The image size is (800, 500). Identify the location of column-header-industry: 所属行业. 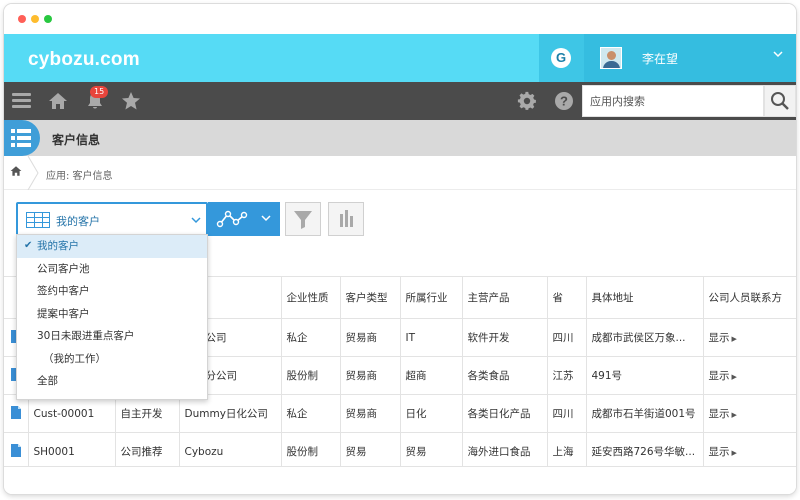
(431, 297).